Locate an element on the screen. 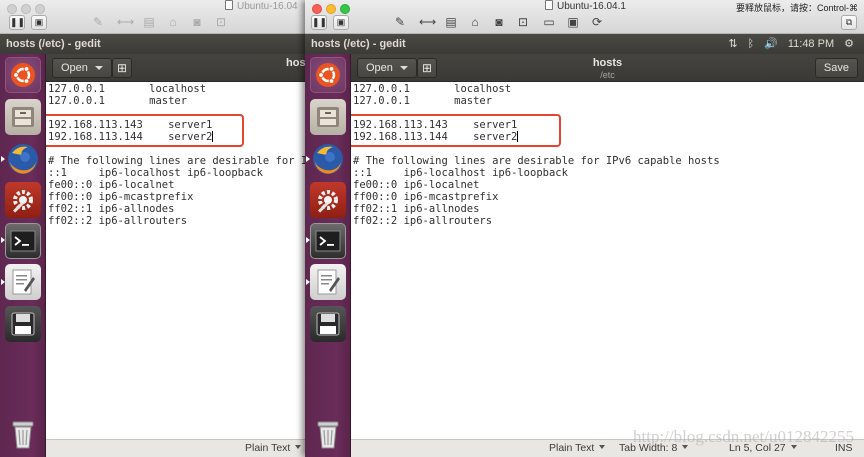 The image size is (864, 457). gedit-headerbar: Open ⊞ hosts /etc Save is located at coordinates (607, 68).